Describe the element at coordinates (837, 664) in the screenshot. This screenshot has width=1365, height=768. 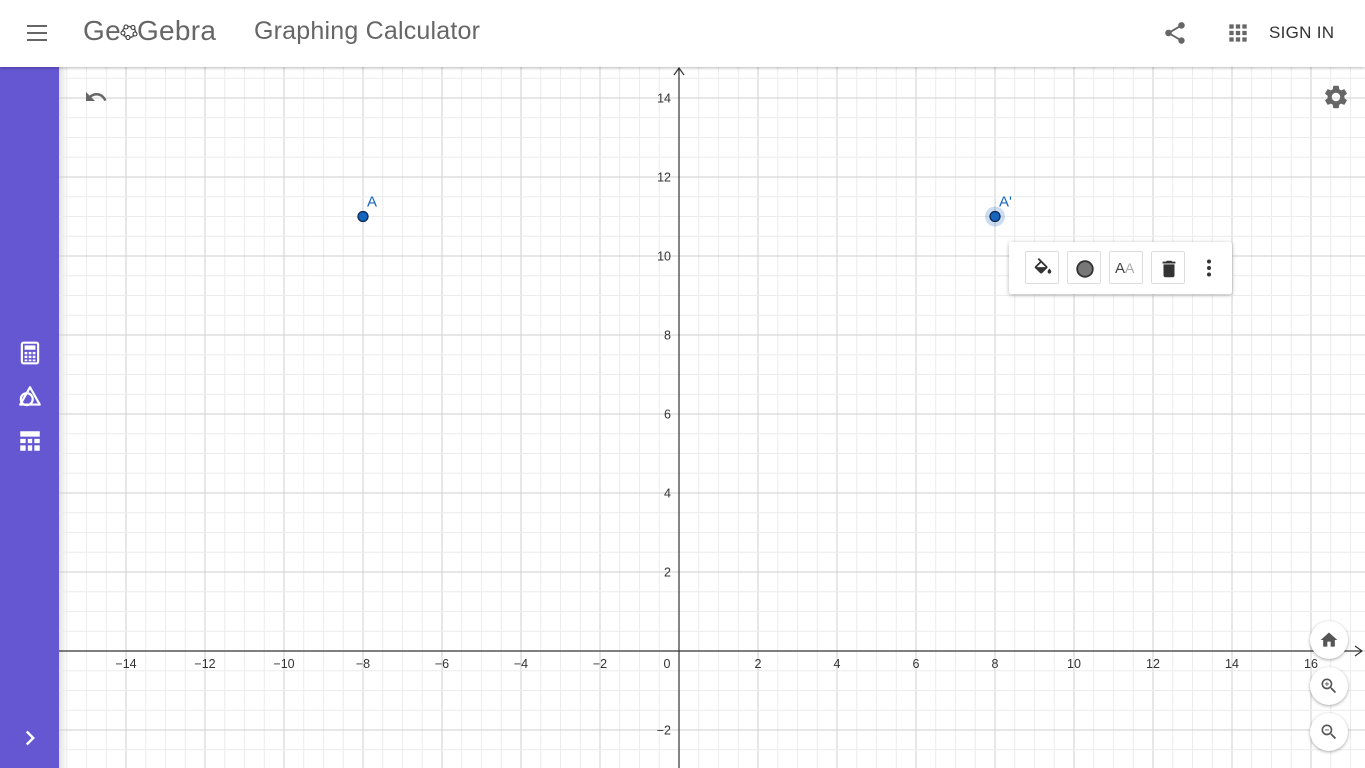
I see `x-tick-label: 4` at that location.